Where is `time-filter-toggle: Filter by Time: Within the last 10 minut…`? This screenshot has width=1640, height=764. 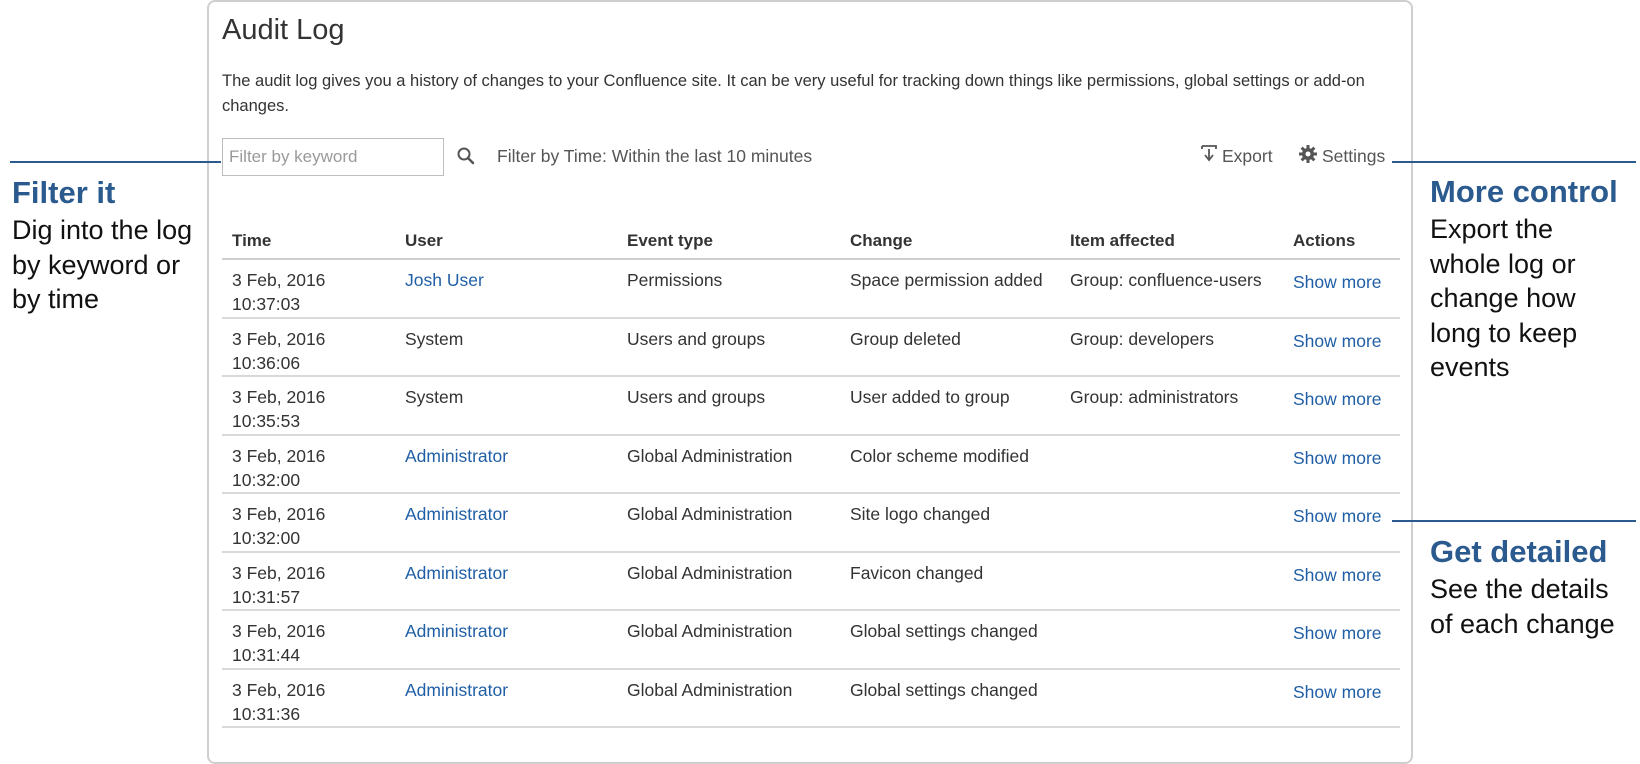
time-filter-toggle: Filter by Time: Within the last 10 minut… is located at coordinates (654, 156).